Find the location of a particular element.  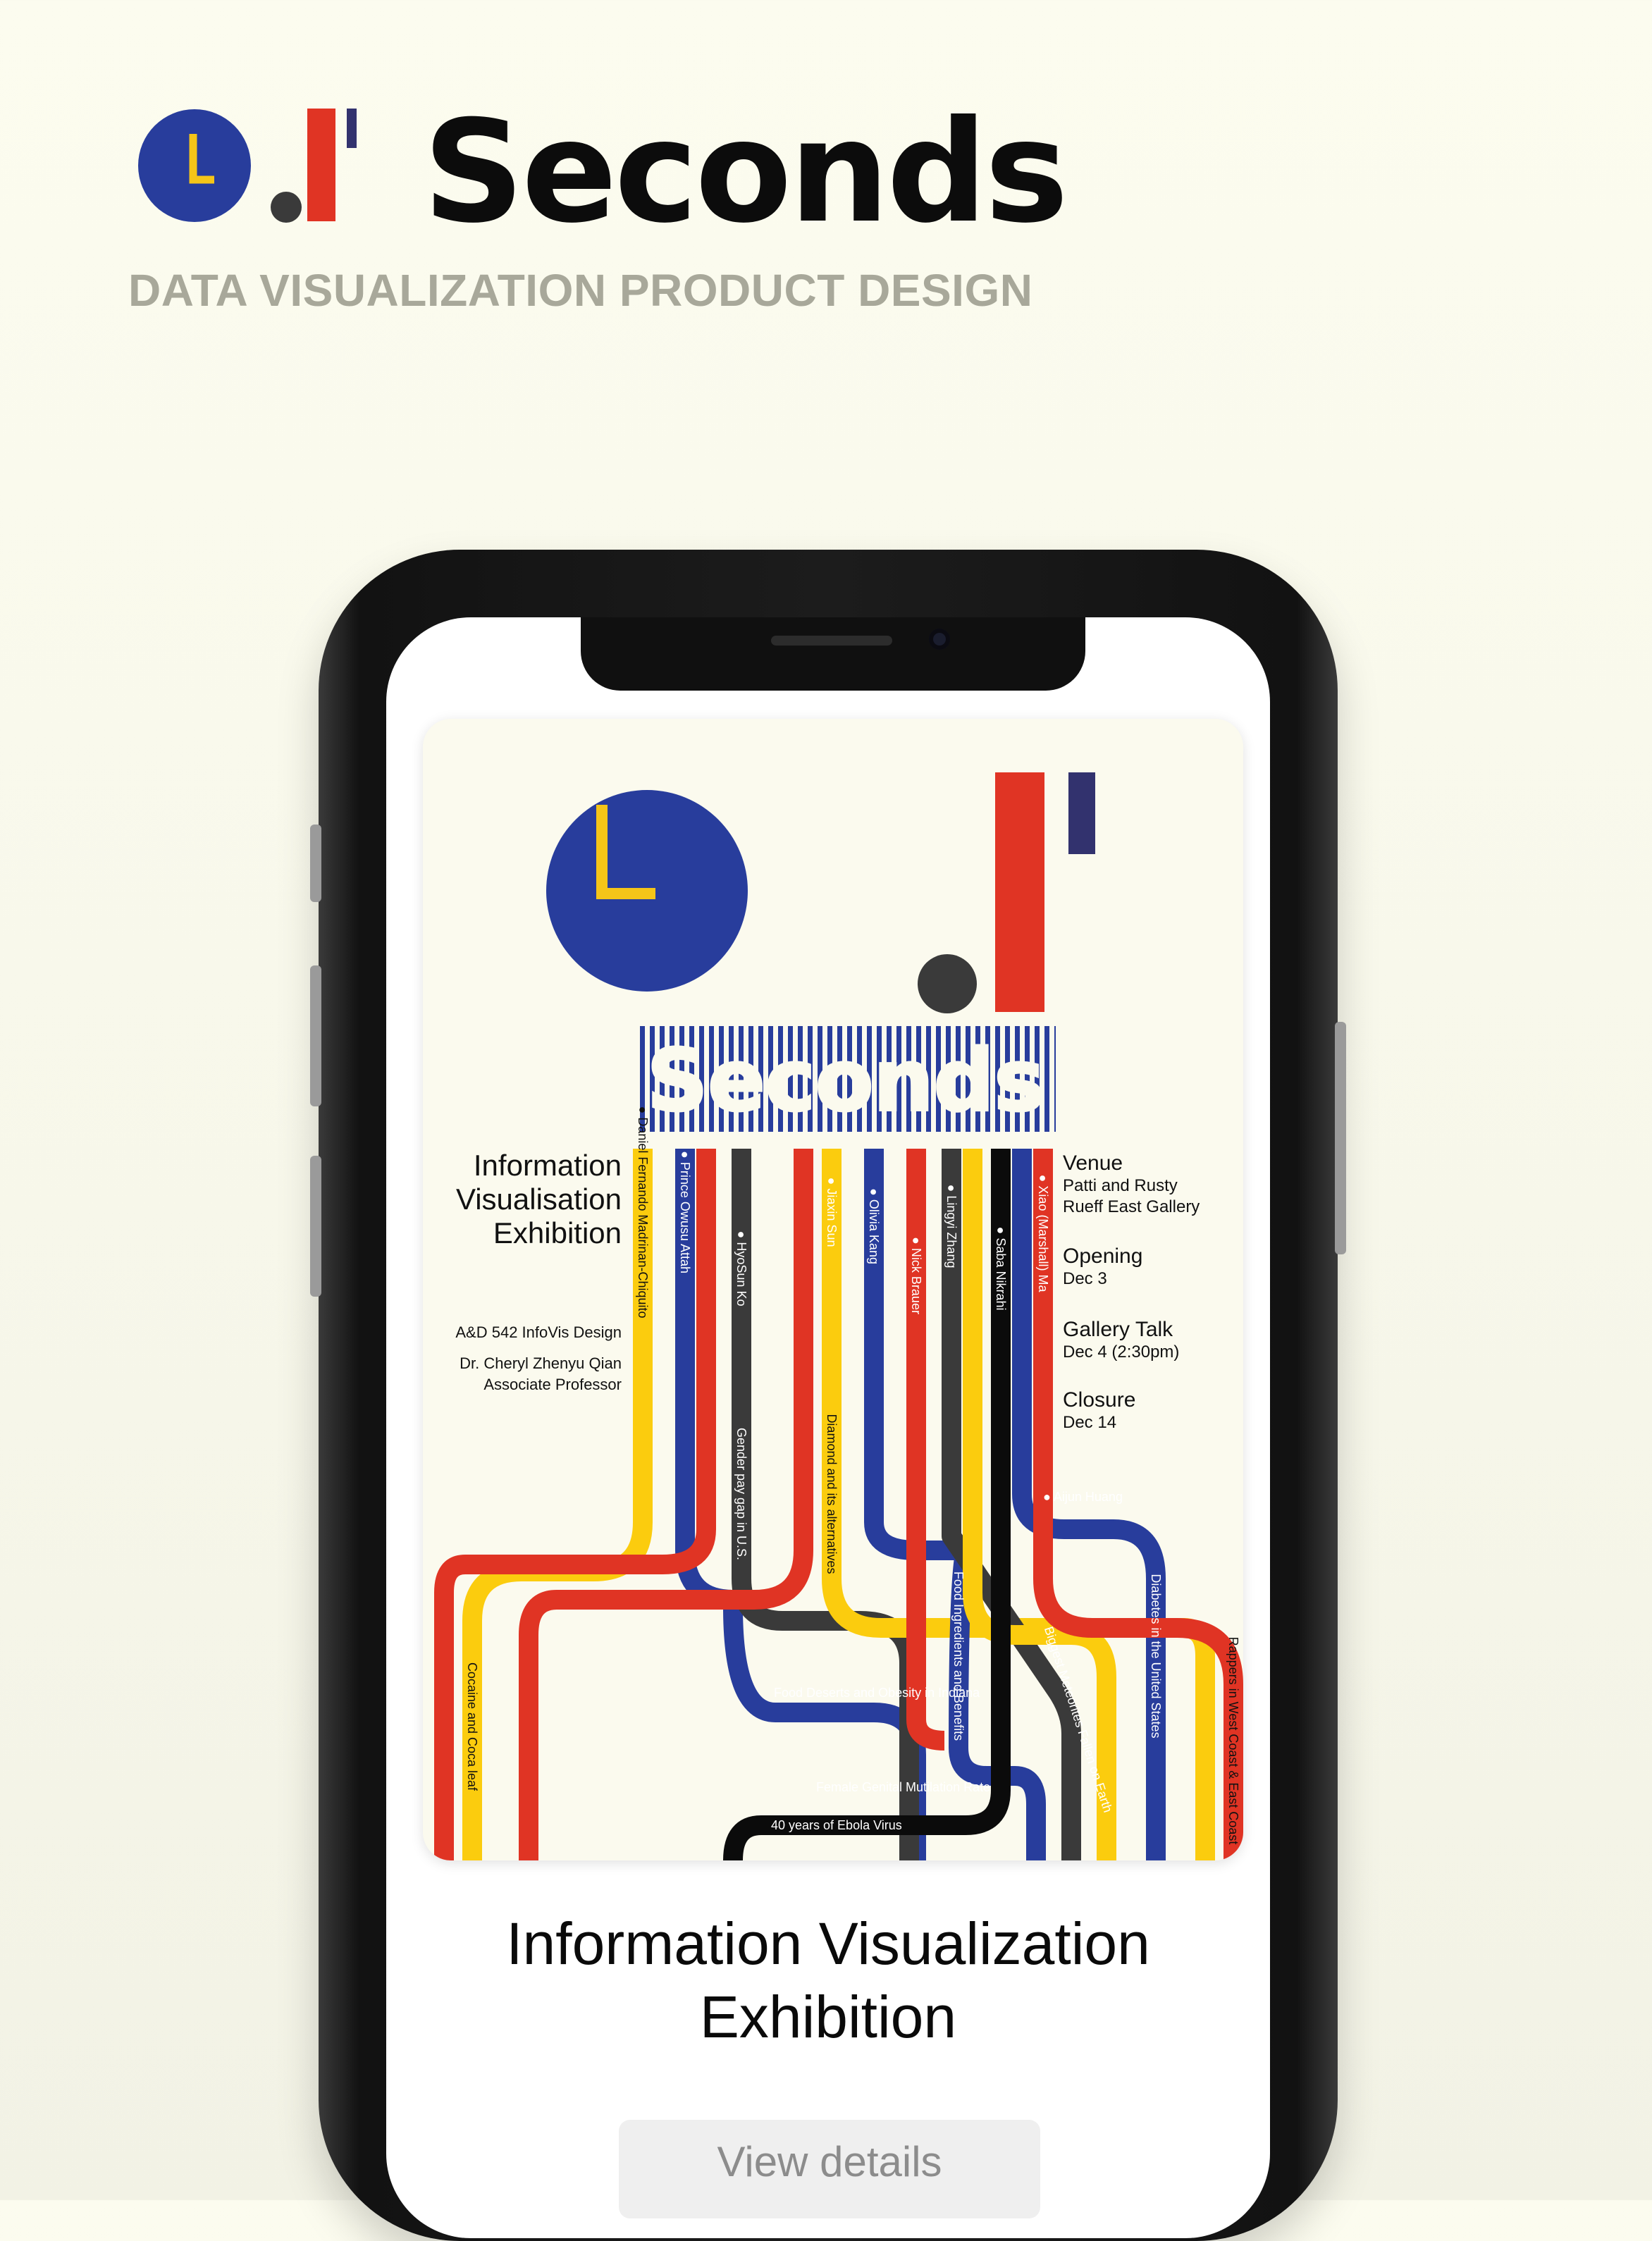

phone-power-button is located at coordinates (1340, 1138).